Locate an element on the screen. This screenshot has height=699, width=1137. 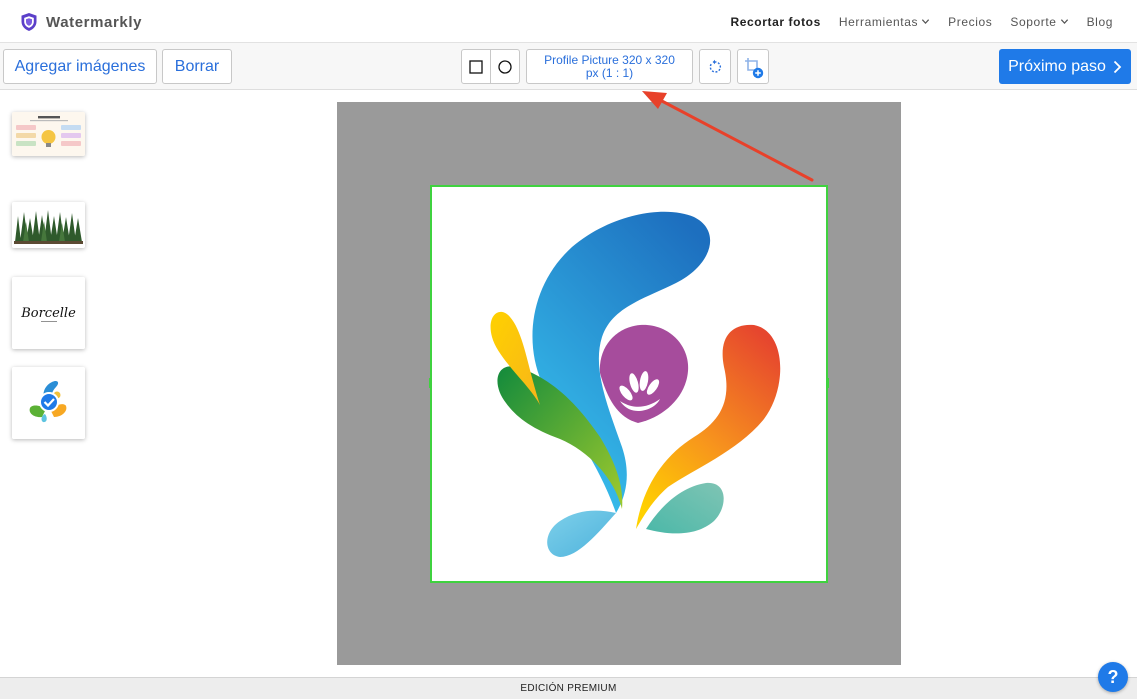
infographic-thumbnail is located at coordinates (48, 134).